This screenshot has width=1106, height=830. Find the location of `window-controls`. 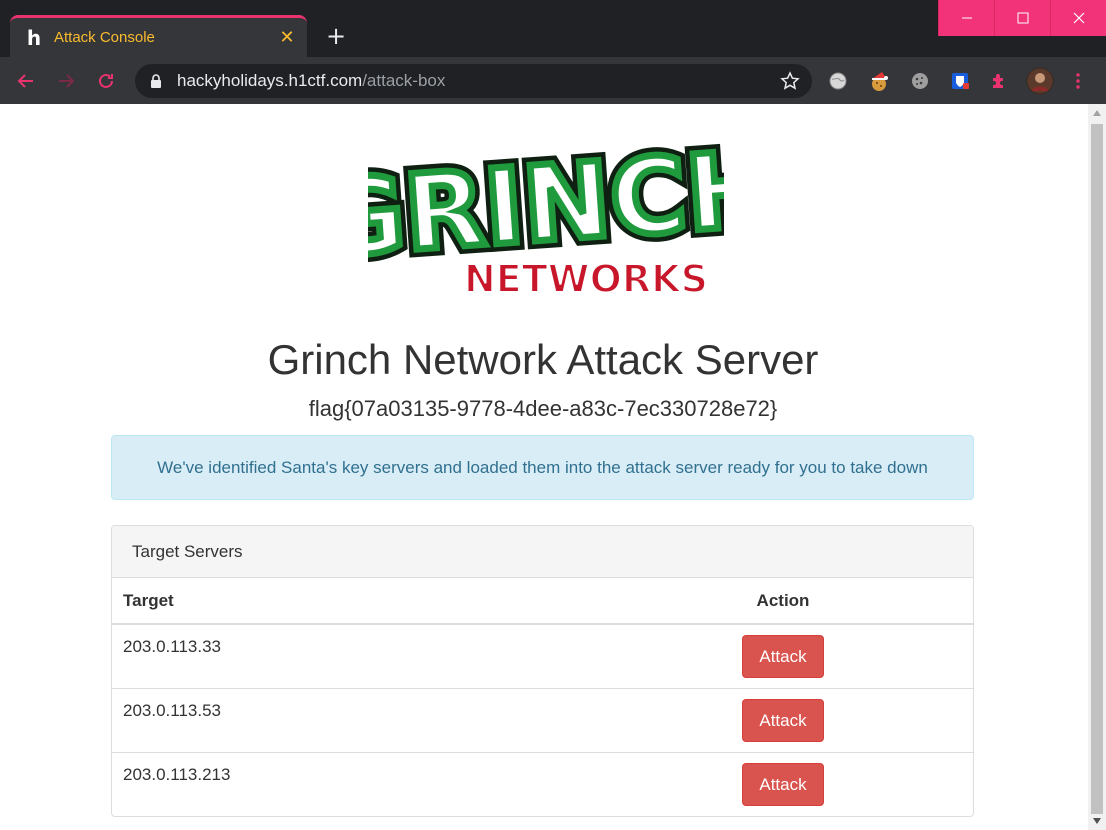

window-controls is located at coordinates (1022, 18).